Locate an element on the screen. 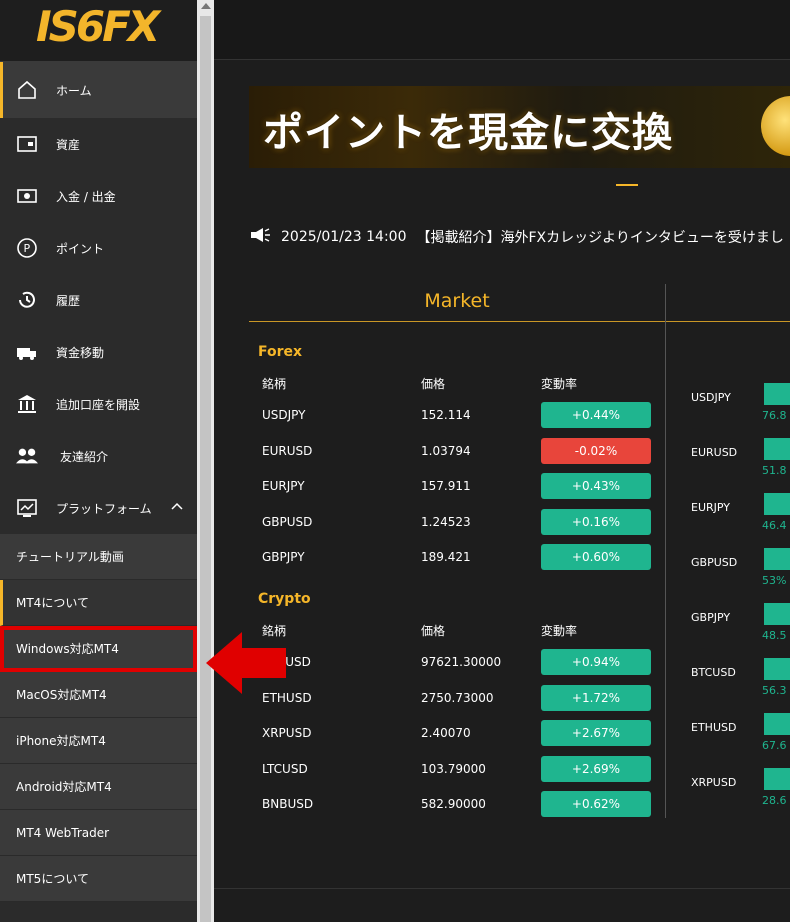  home-icon is located at coordinates (27, 90).